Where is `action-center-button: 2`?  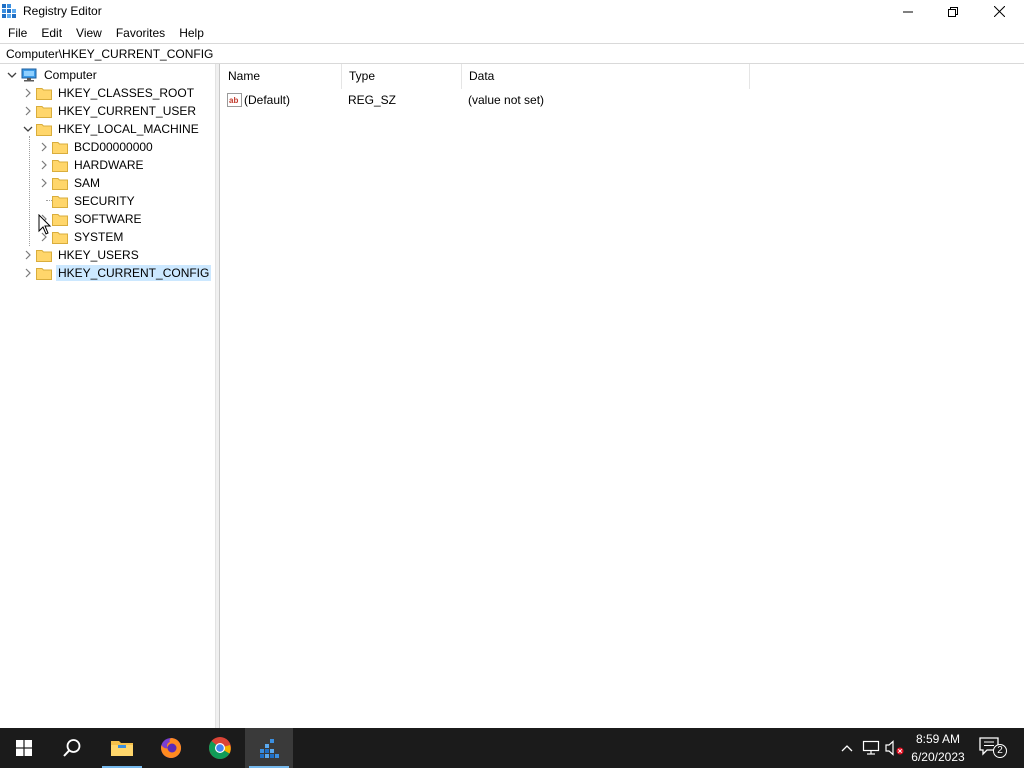
action-center-button: 2 is located at coordinates (993, 748).